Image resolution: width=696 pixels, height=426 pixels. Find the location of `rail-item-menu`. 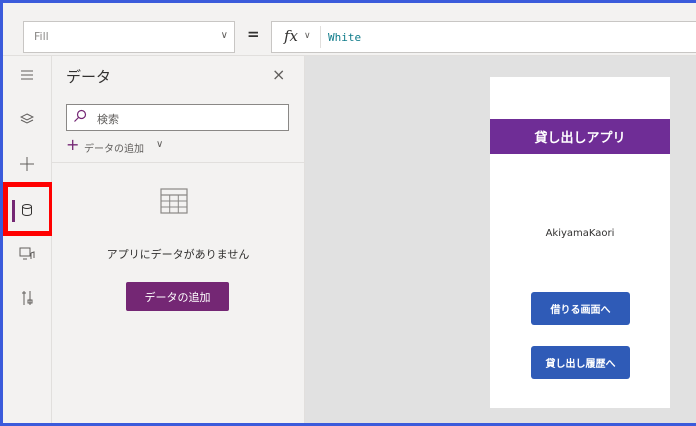

rail-item-menu is located at coordinates (27, 77).